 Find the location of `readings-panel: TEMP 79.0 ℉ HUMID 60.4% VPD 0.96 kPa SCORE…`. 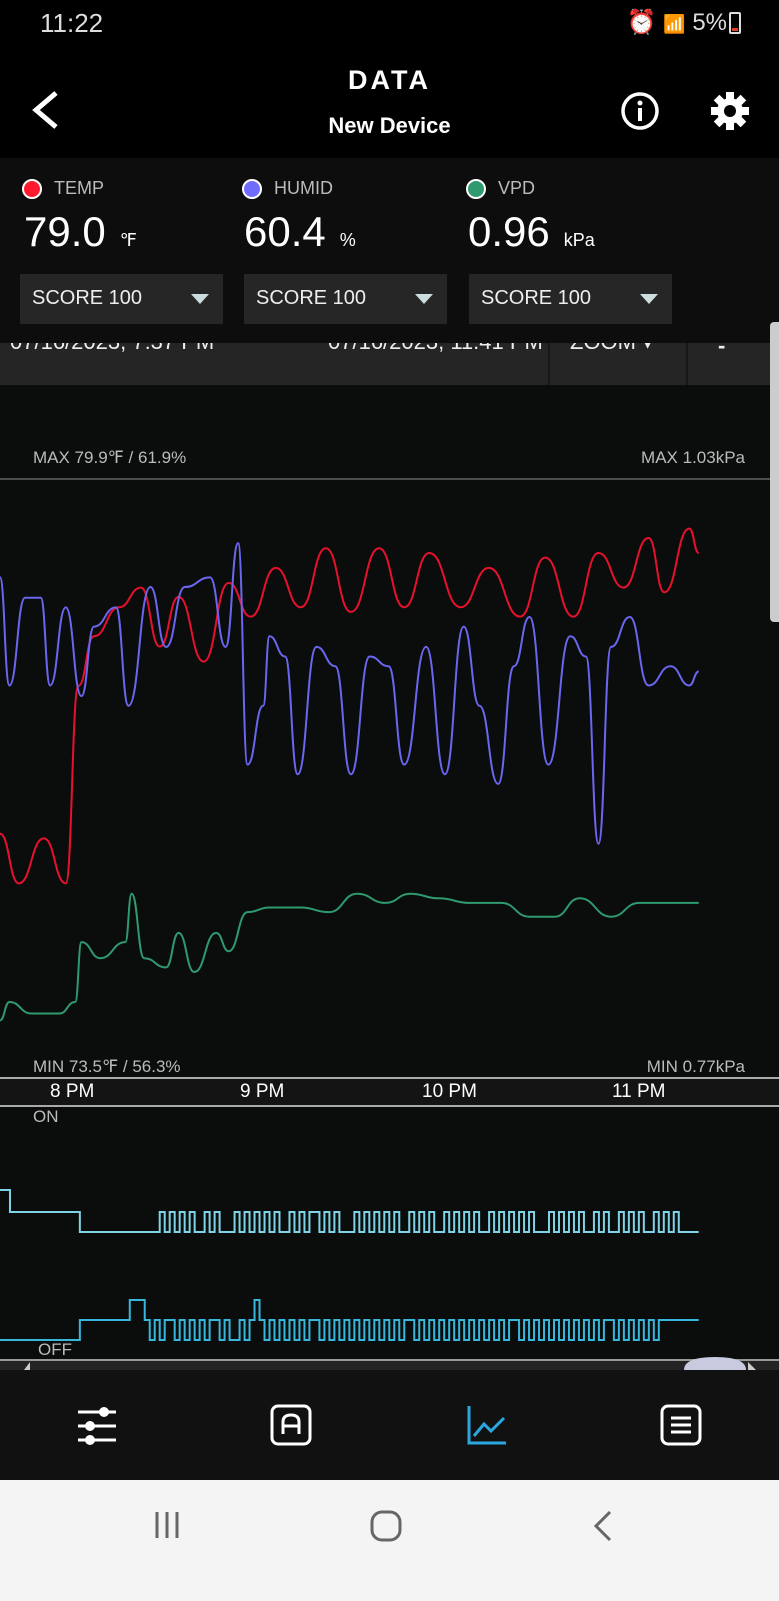

readings-panel: TEMP 79.0 ℉ HUMID 60.4% VPD 0.96 kPa SCORE… is located at coordinates (389, 250).